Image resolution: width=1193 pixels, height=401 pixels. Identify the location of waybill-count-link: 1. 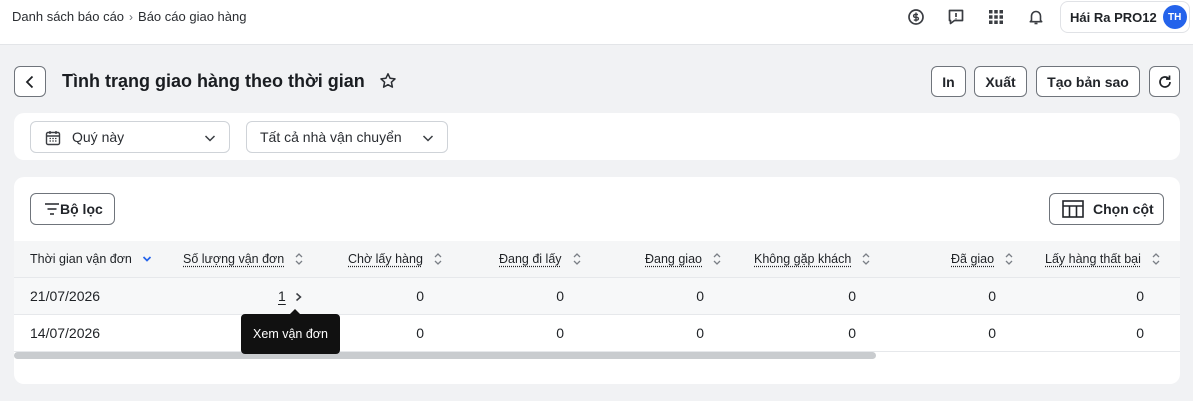
(282, 296).